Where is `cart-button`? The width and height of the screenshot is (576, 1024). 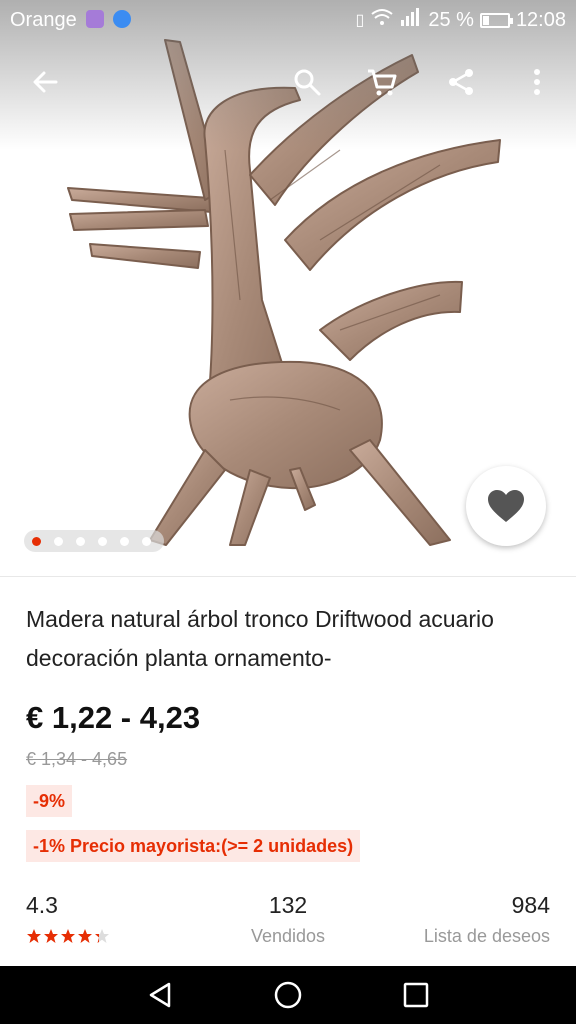
cart-button is located at coordinates (382, 82).